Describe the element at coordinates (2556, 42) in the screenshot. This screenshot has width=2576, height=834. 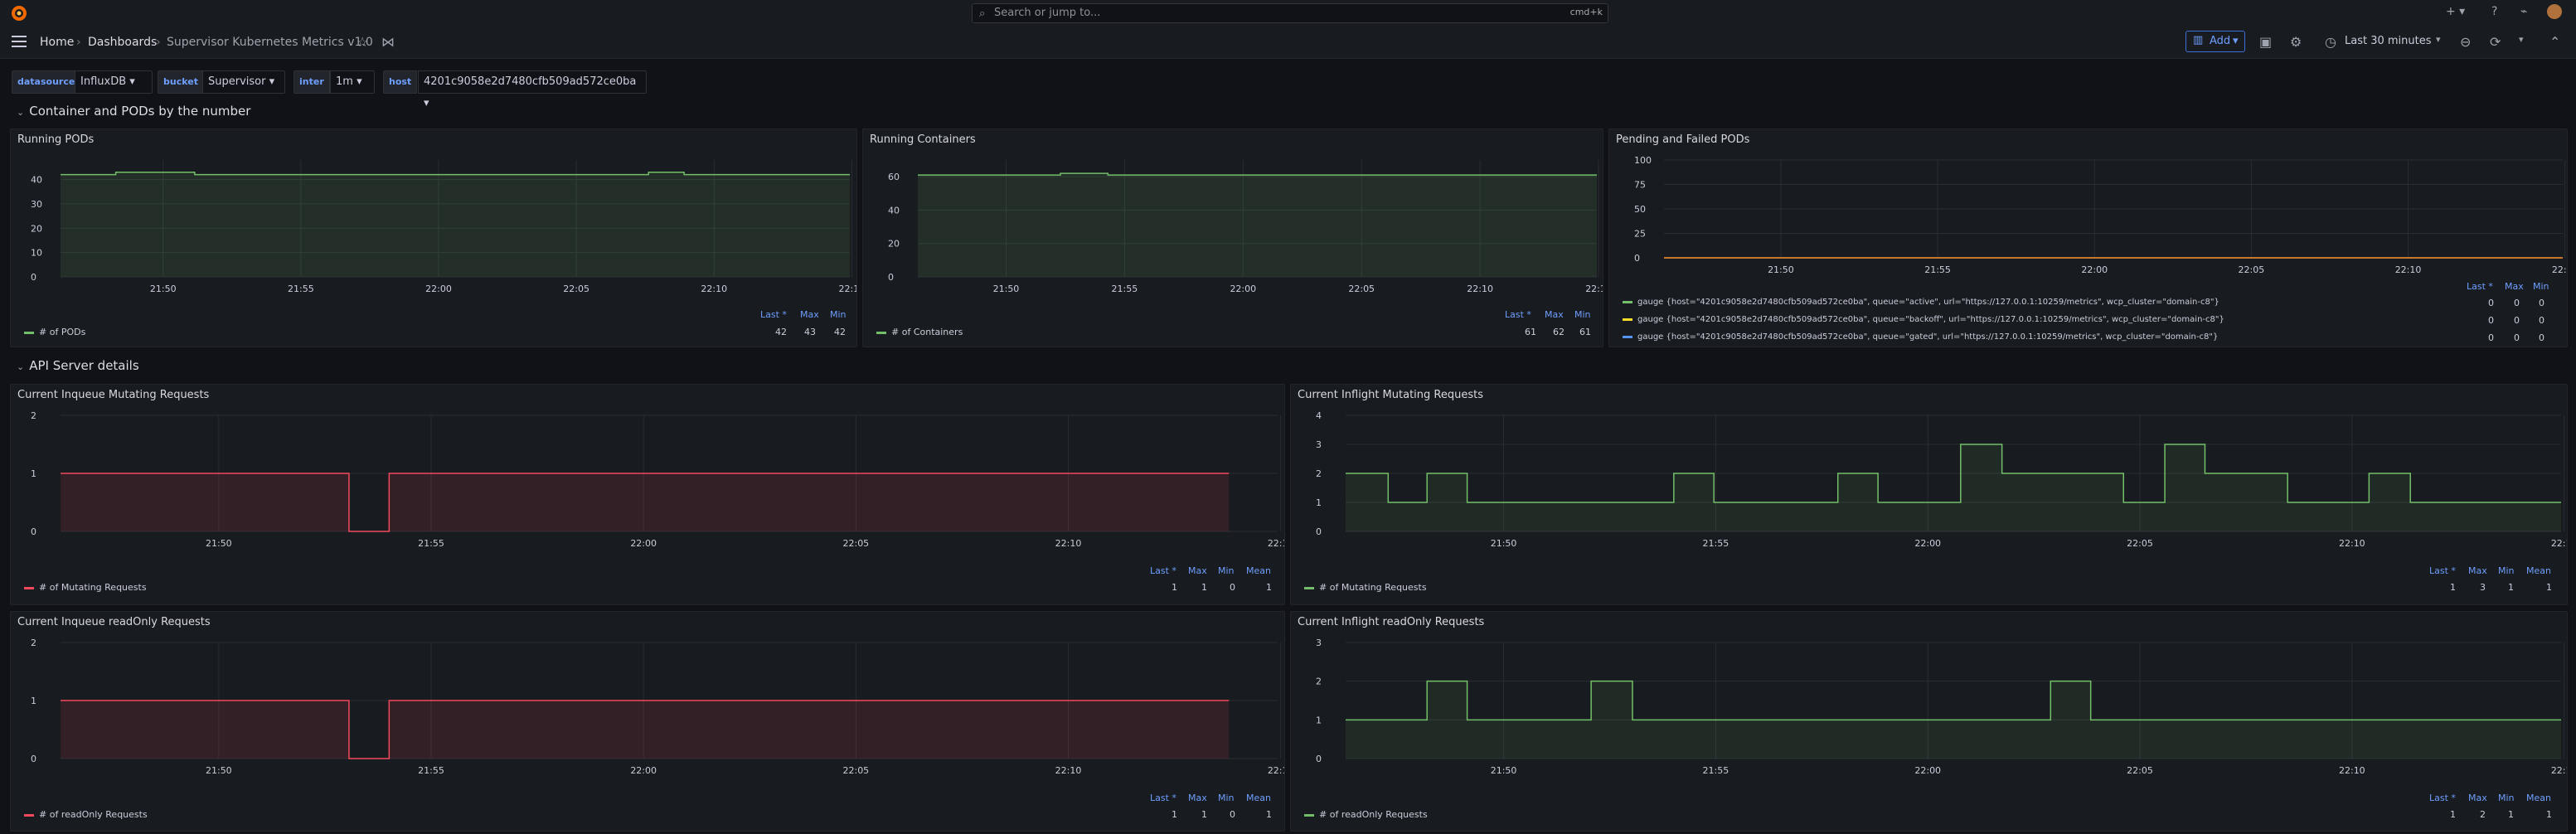
I see `collapse-icon: ⌃` at that location.